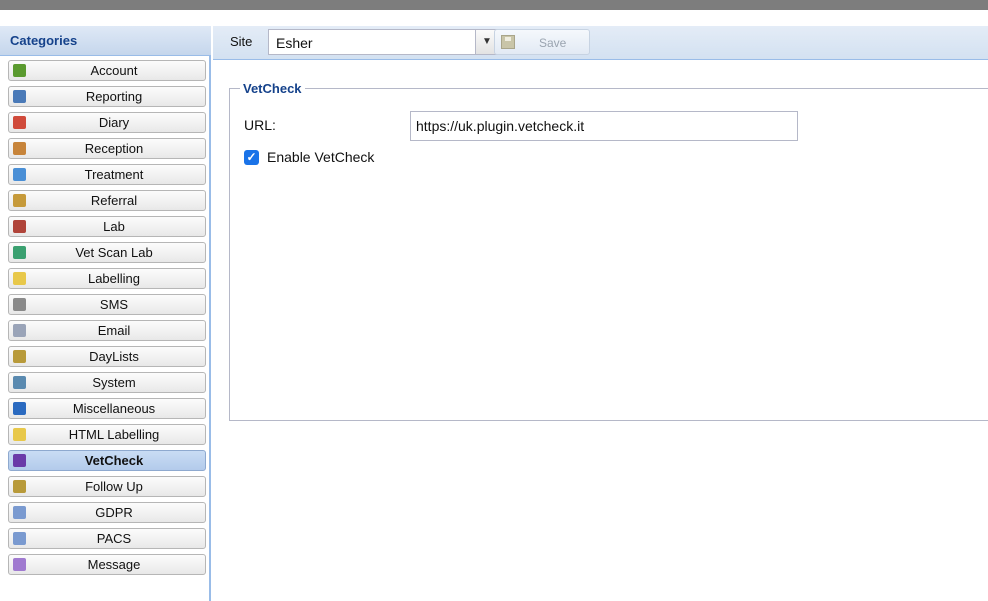 This screenshot has width=988, height=601. Describe the element at coordinates (114, 226) in the screenshot. I see `sidebar-item-label: Lab` at that location.